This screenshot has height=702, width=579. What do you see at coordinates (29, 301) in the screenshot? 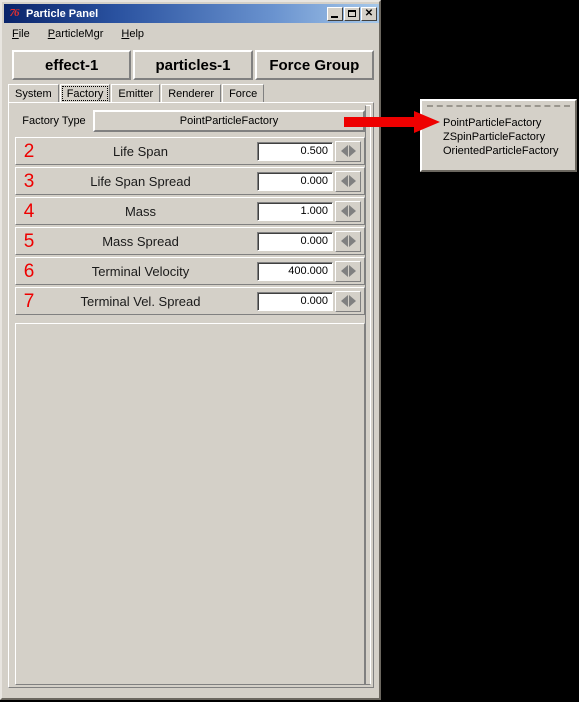
I see `annotation-number: 7` at bounding box center [29, 301].